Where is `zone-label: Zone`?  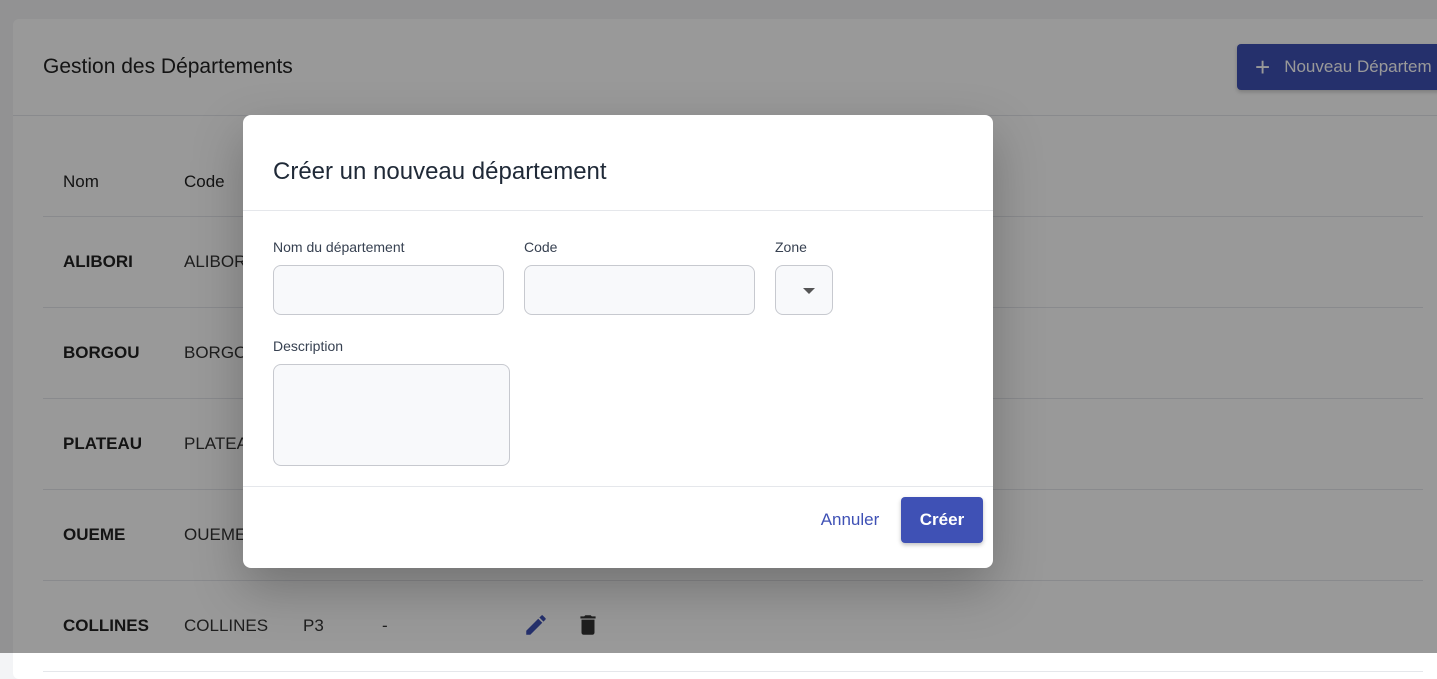 zone-label: Zone is located at coordinates (791, 247).